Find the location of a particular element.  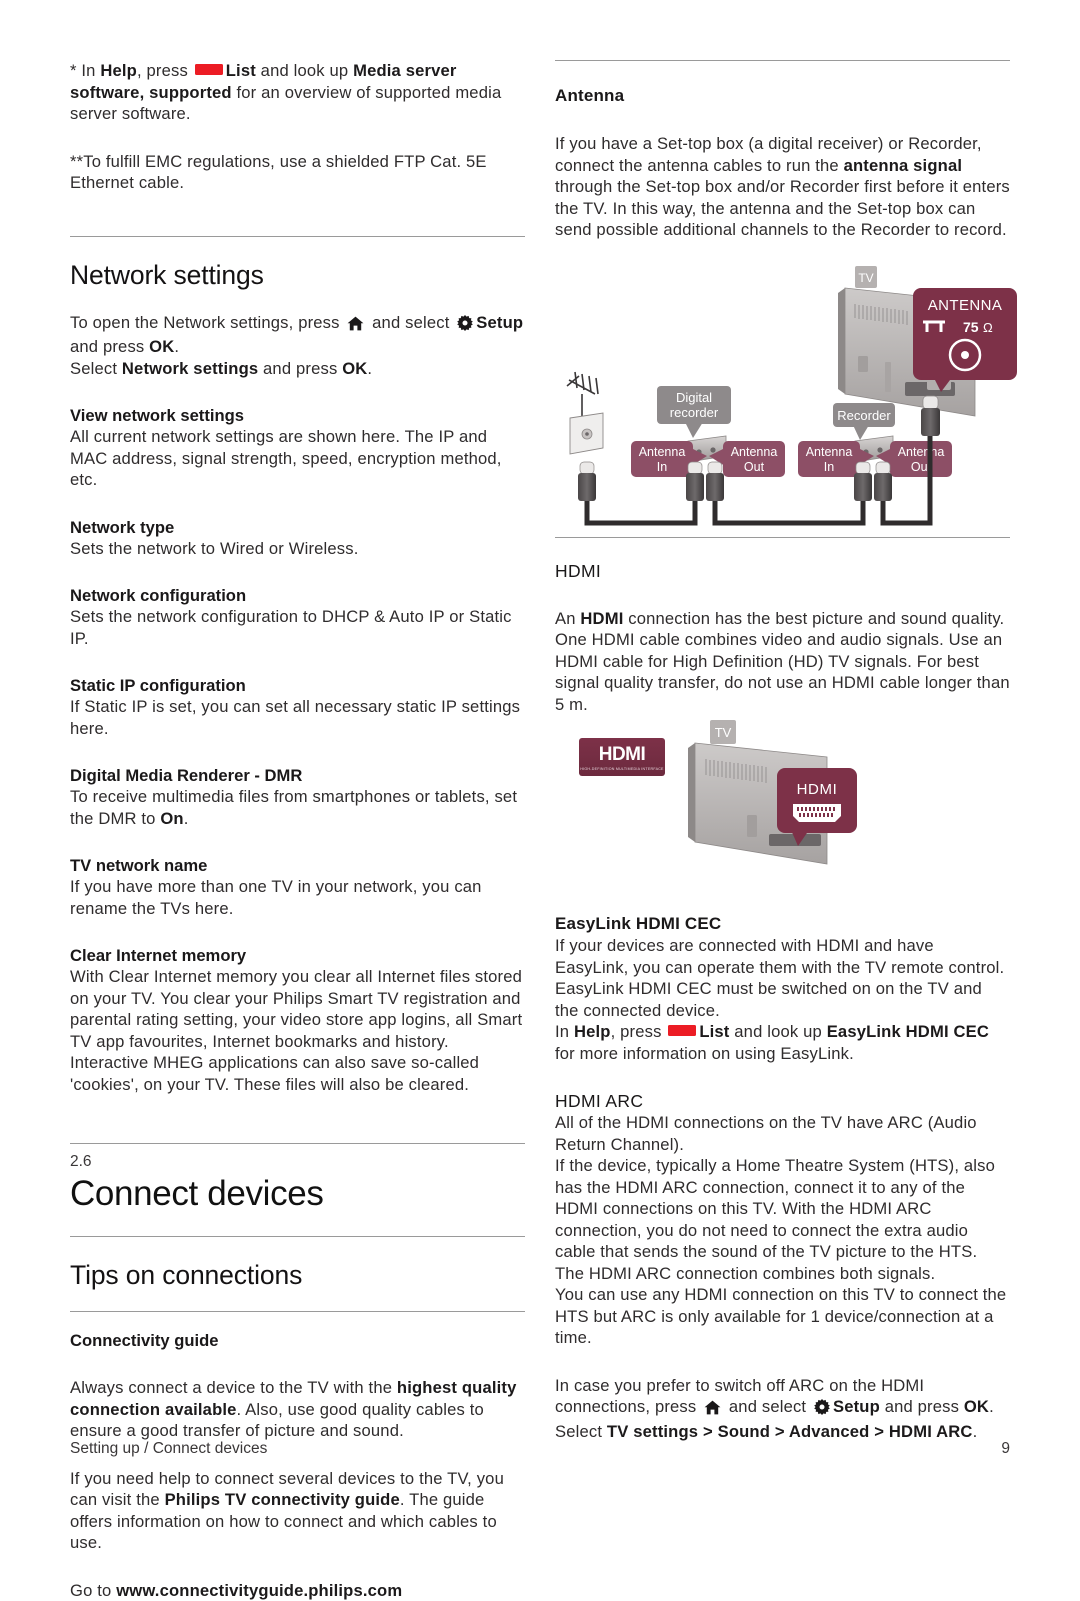

easylink-text-2: , press is located at coordinates (639, 1031).